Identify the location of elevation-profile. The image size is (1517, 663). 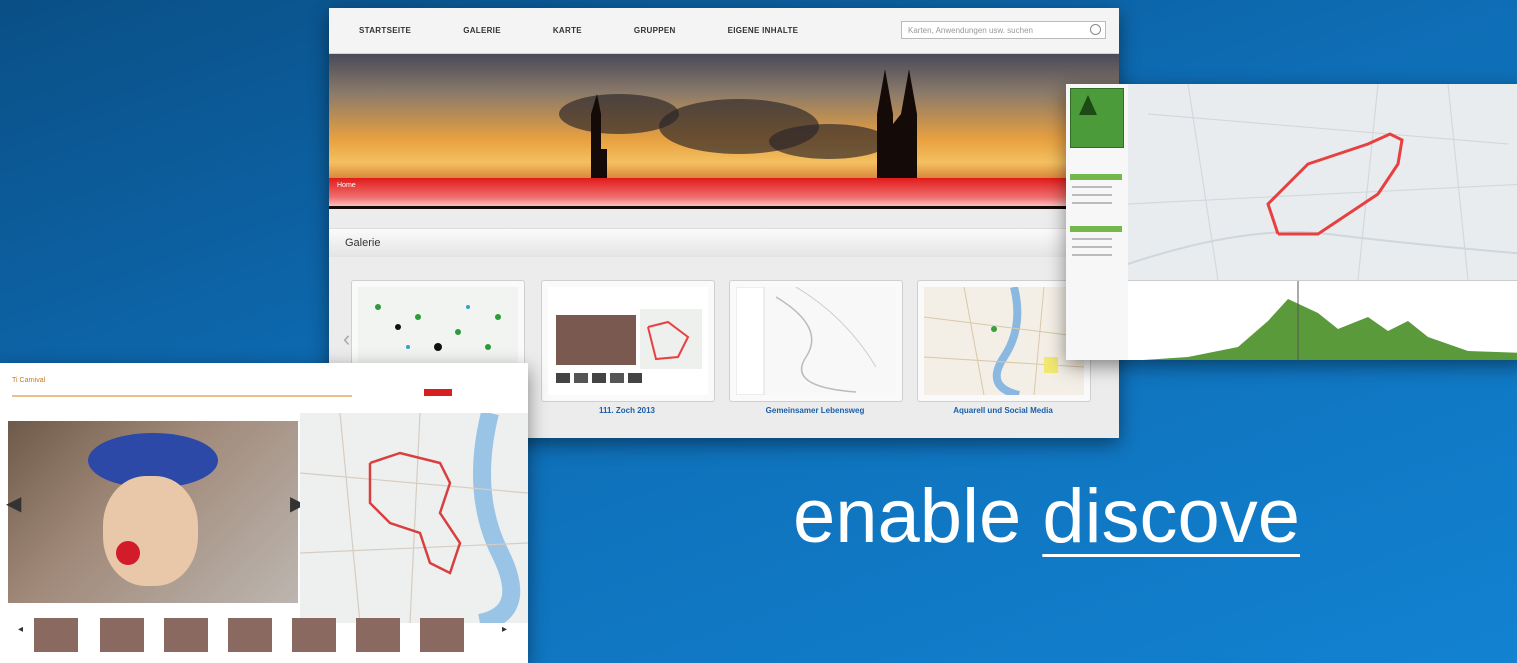
(1322, 320).